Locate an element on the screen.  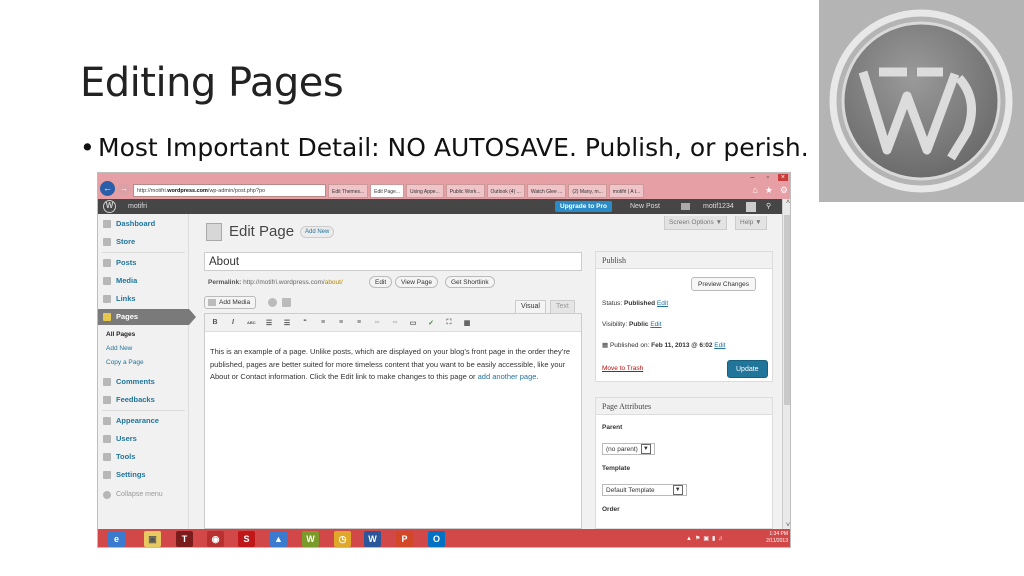
fullscreen-button: ⛶ is located at coordinates (449, 323).